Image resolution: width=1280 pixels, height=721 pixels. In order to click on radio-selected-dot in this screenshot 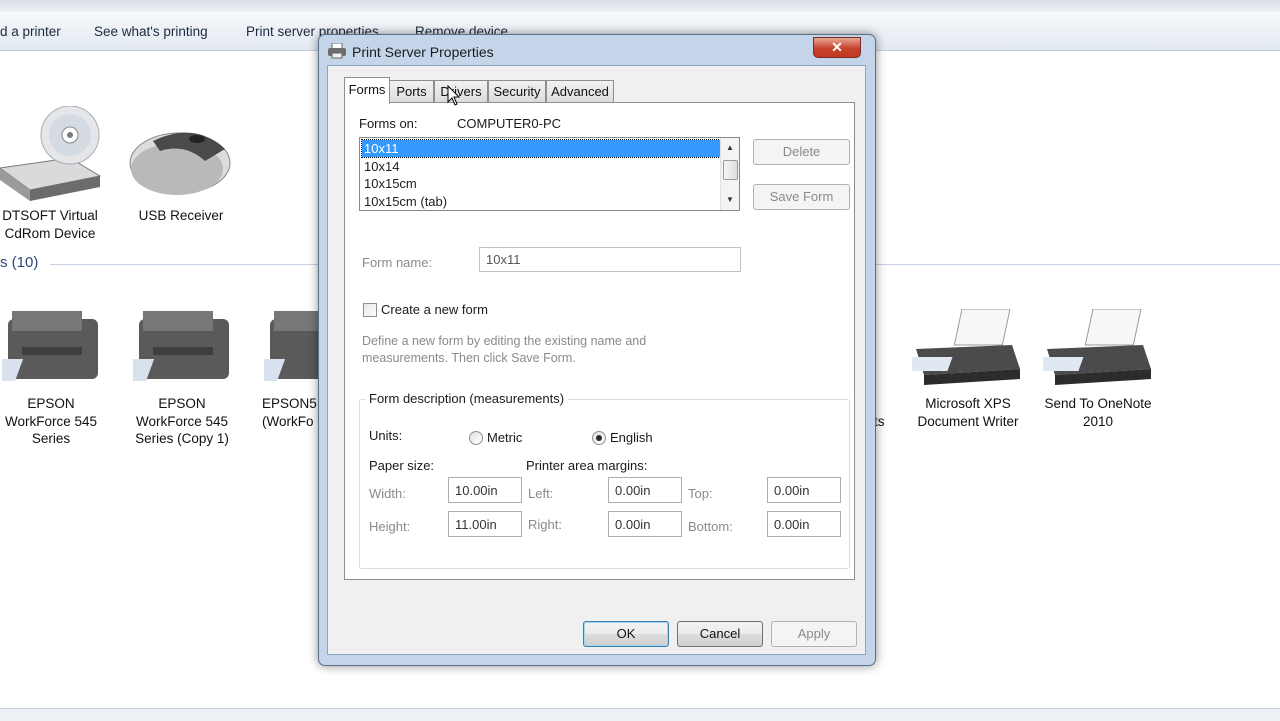, I will do `click(599, 438)`.